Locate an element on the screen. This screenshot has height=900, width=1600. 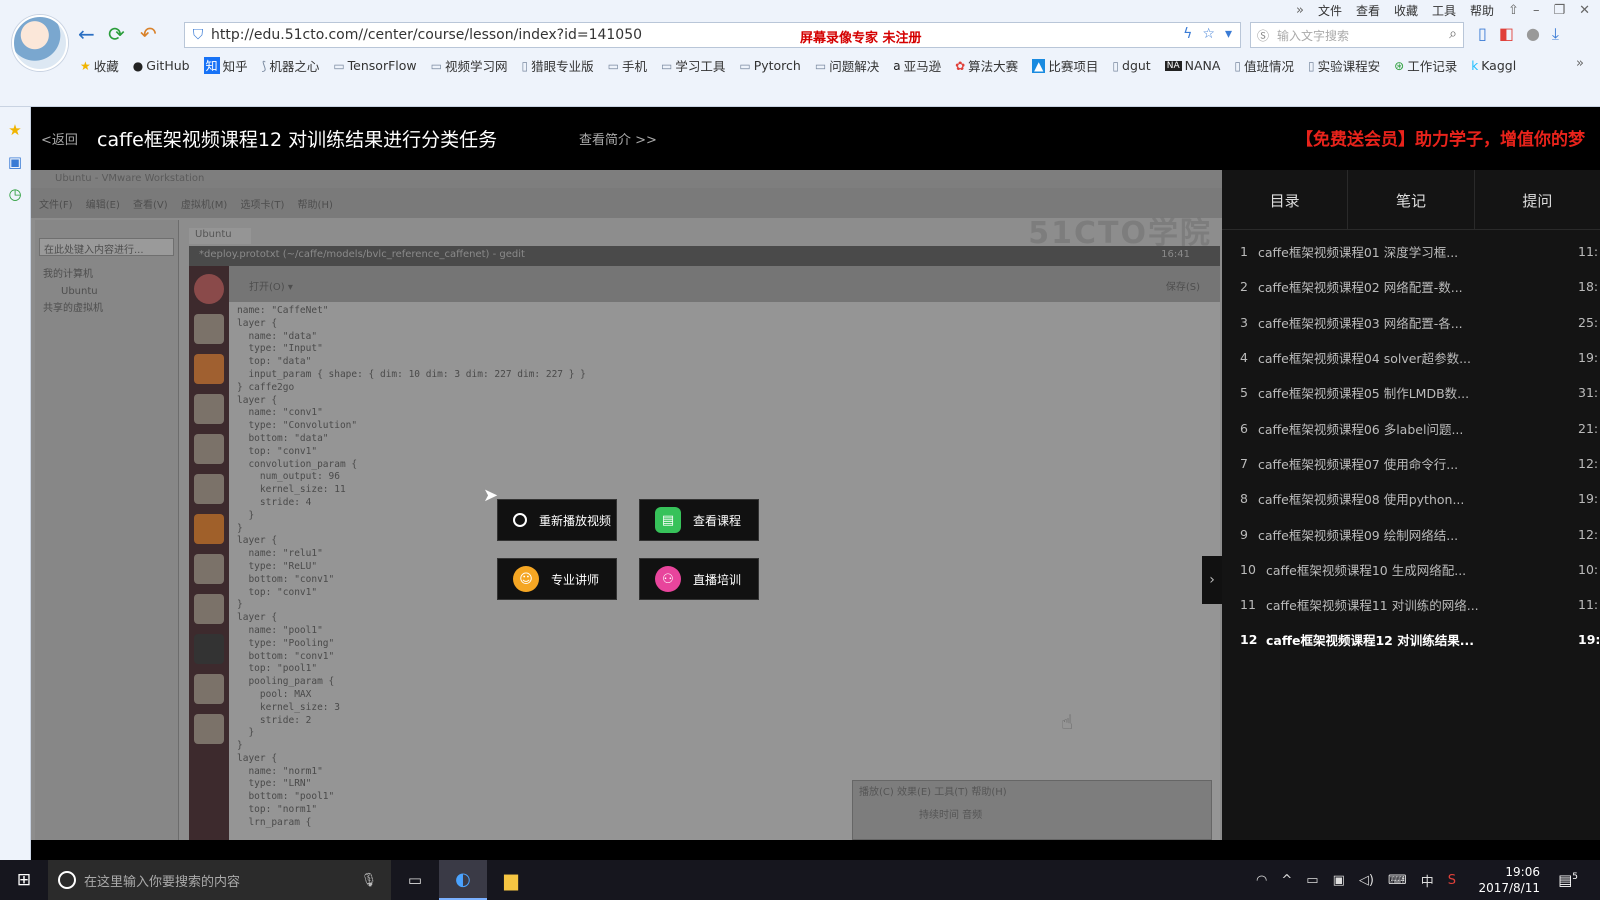
bookmark-amazon: a 亚马逊 is located at coordinates (917, 65).